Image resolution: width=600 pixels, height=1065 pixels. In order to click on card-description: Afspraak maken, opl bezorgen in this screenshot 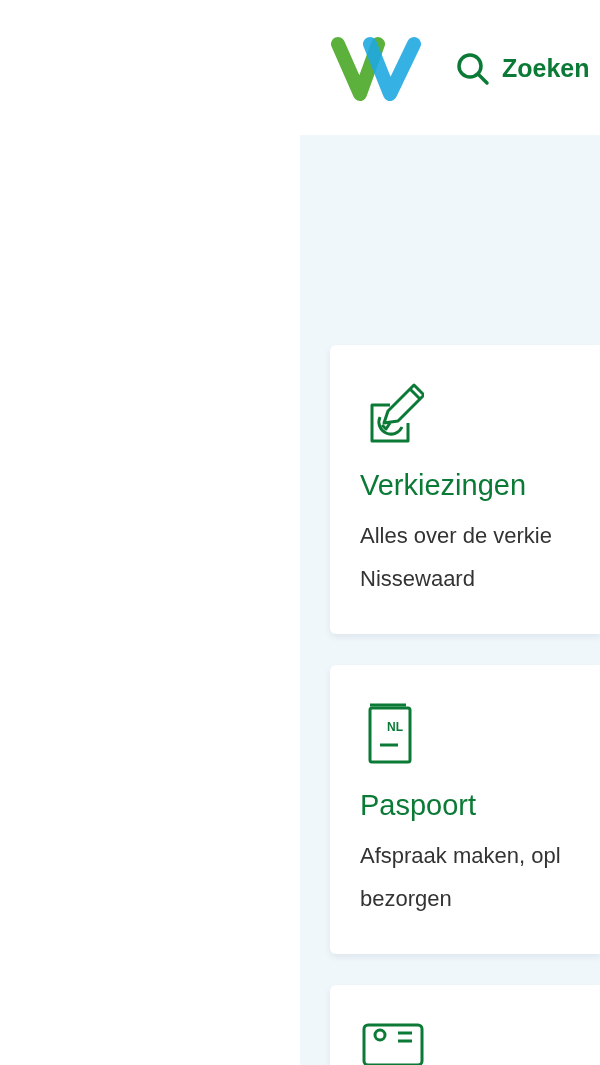, I will do `click(461, 877)`.